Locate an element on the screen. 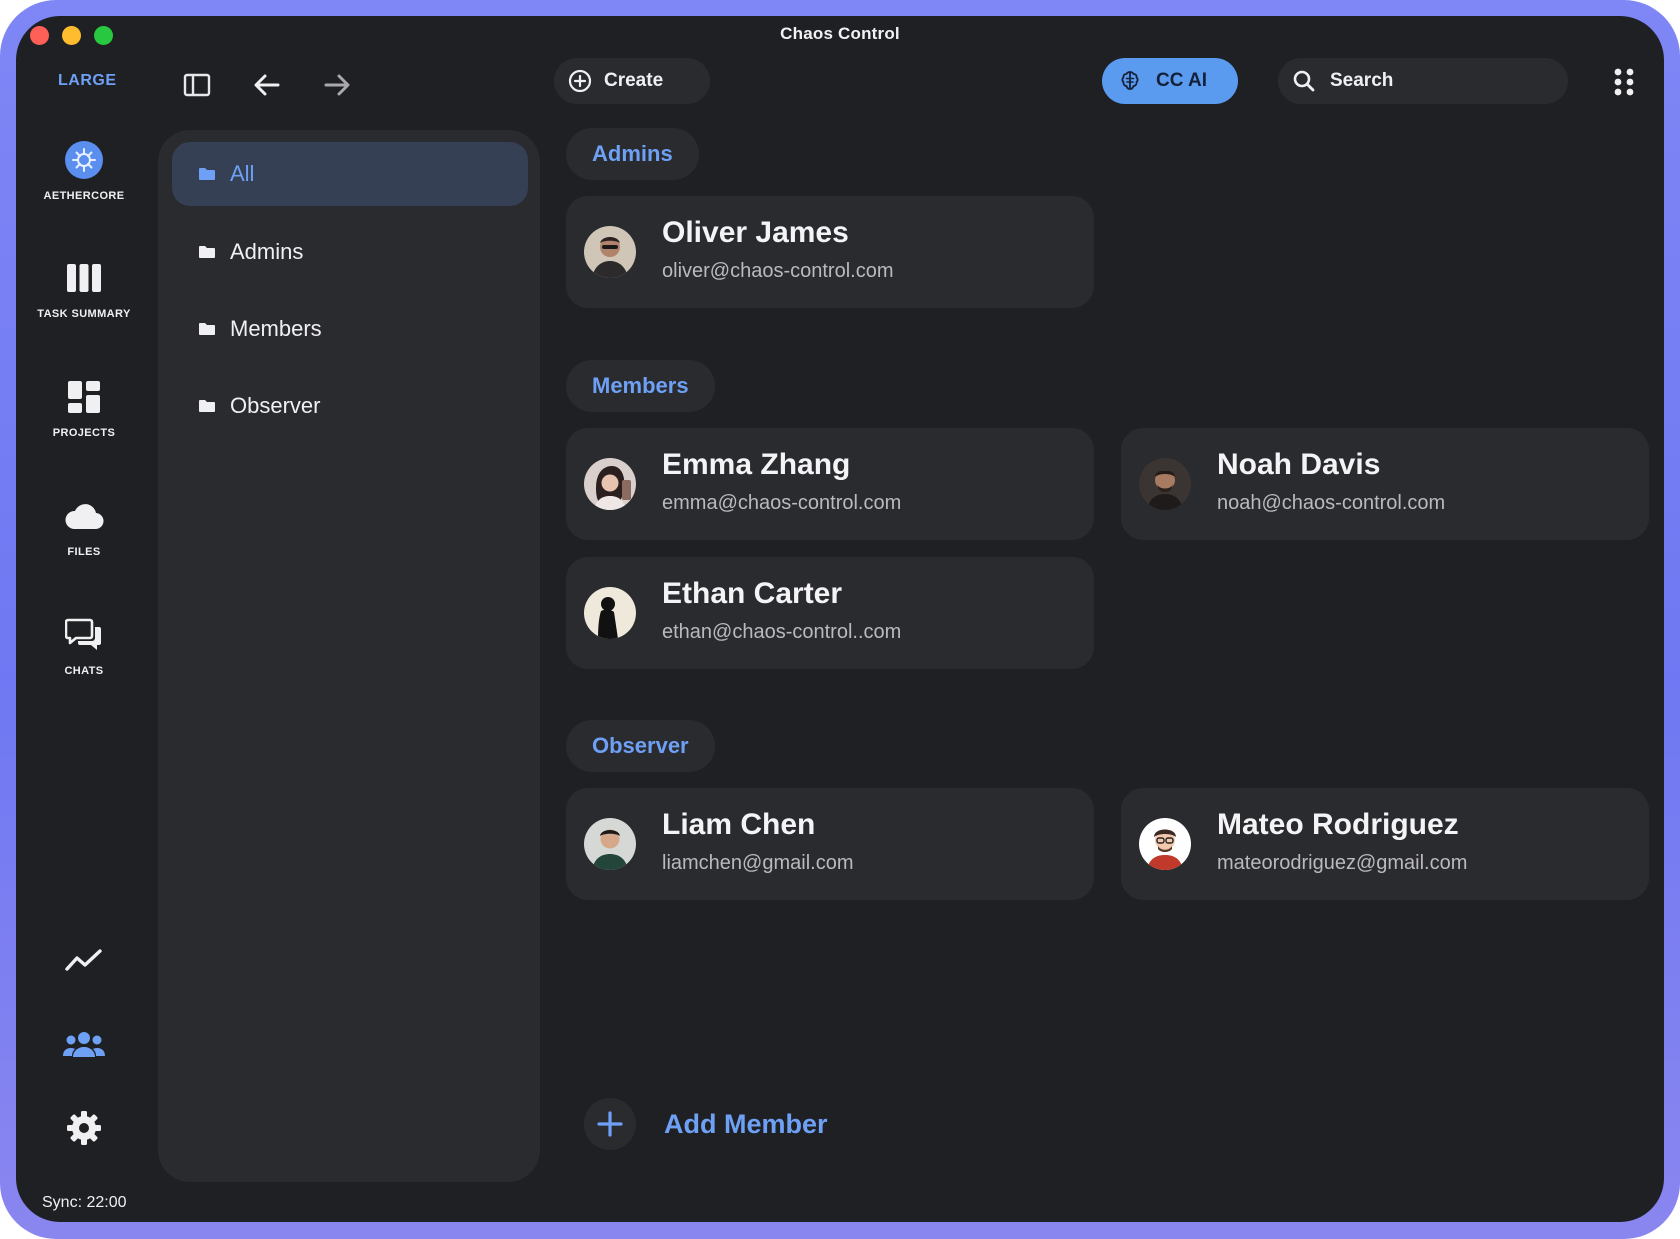 The height and width of the screenshot is (1239, 1680). dashboard-icon is located at coordinates (84, 397).